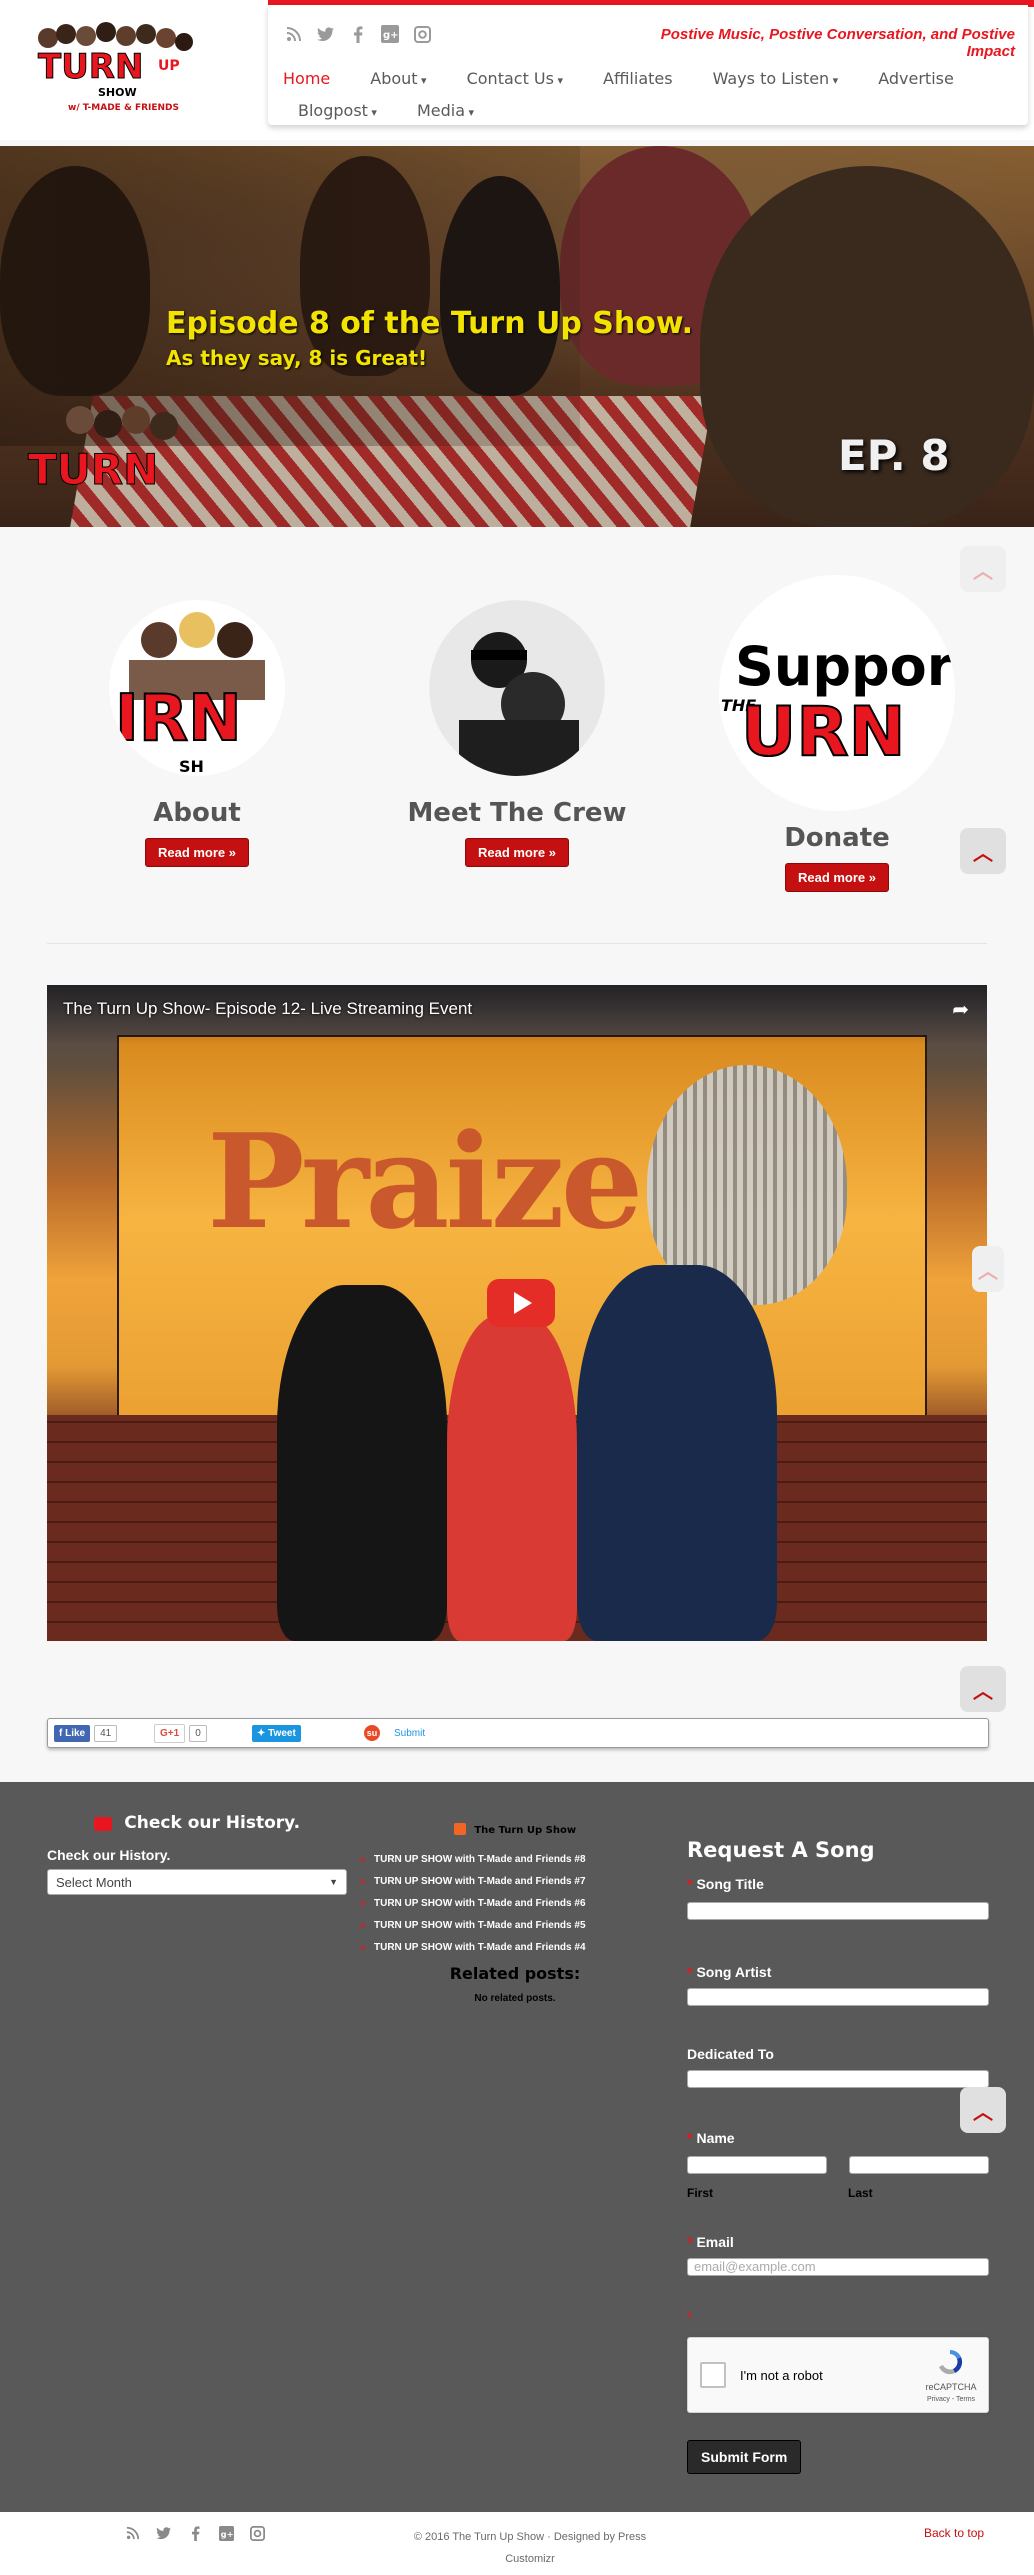 This screenshot has width=1034, height=2575. Describe the element at coordinates (410, 1733) in the screenshot. I see `stumbleupon-submit-label: Submit` at that location.